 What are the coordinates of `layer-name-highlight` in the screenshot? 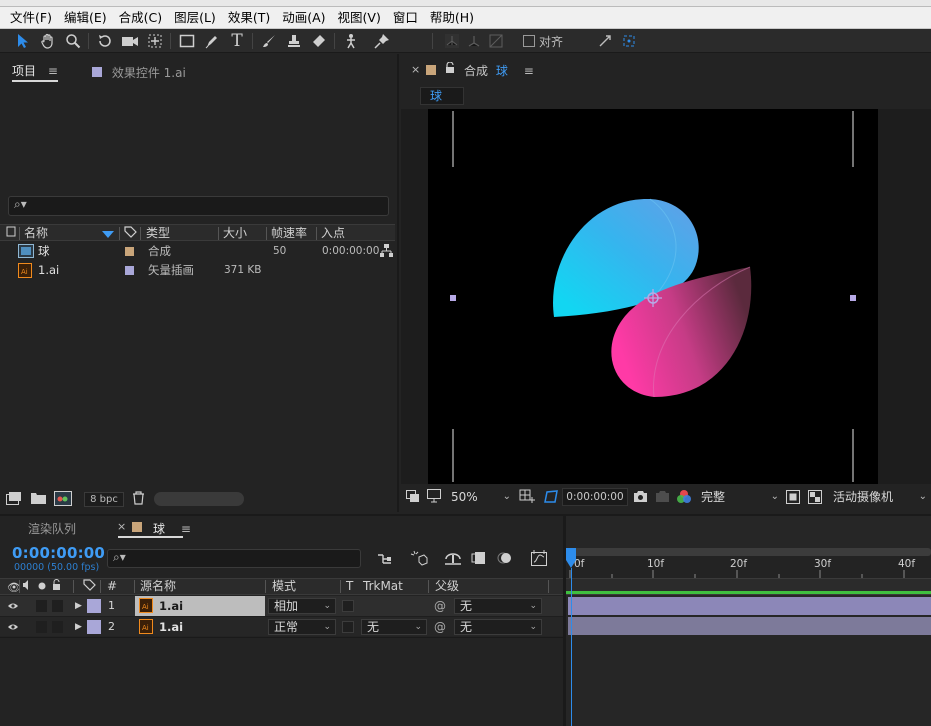 It's located at (200, 606).